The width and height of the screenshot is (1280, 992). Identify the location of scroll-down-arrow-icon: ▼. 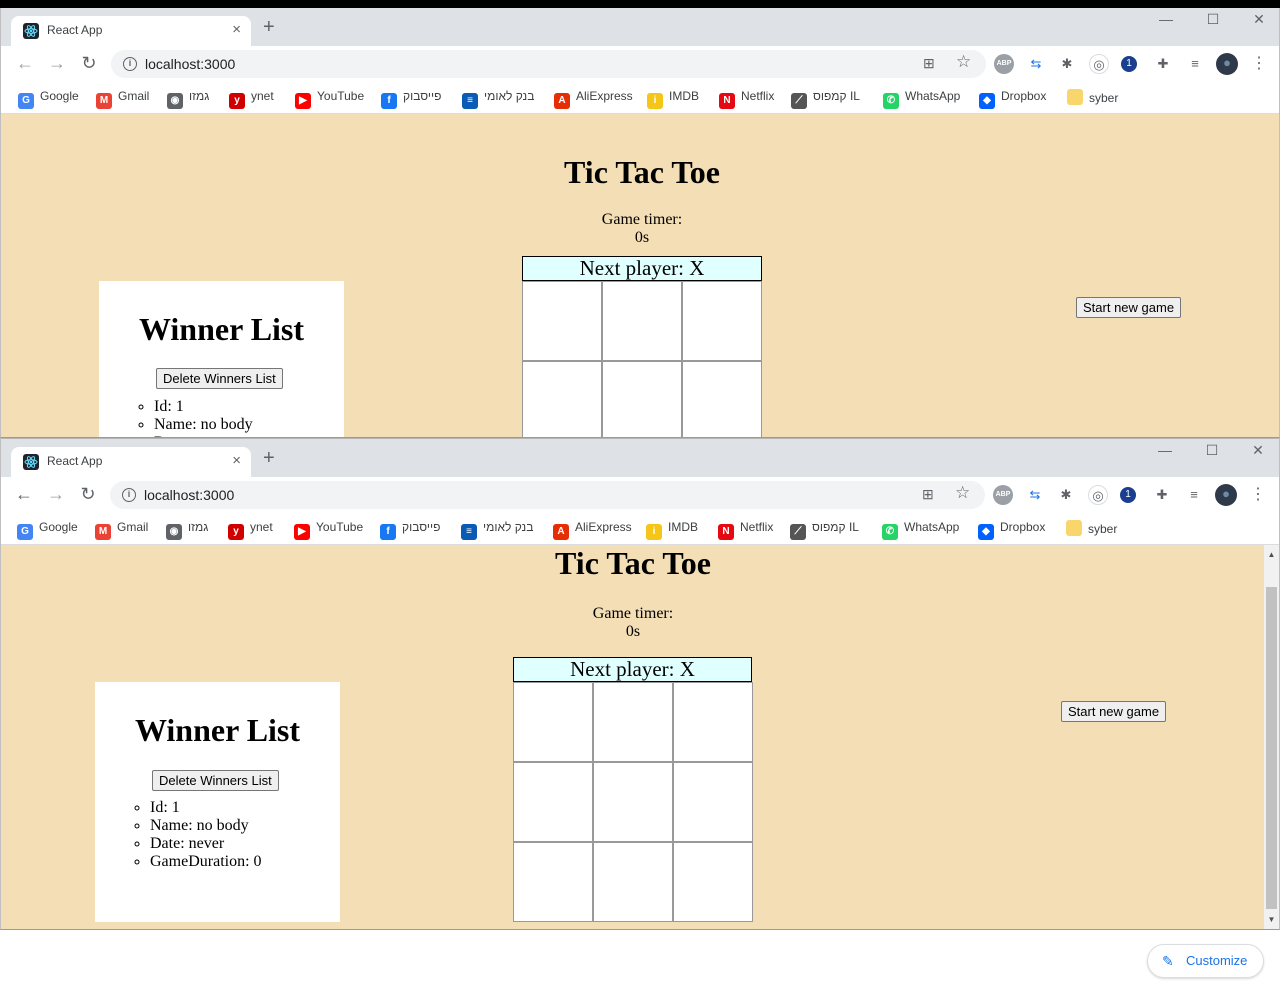
(1271, 919).